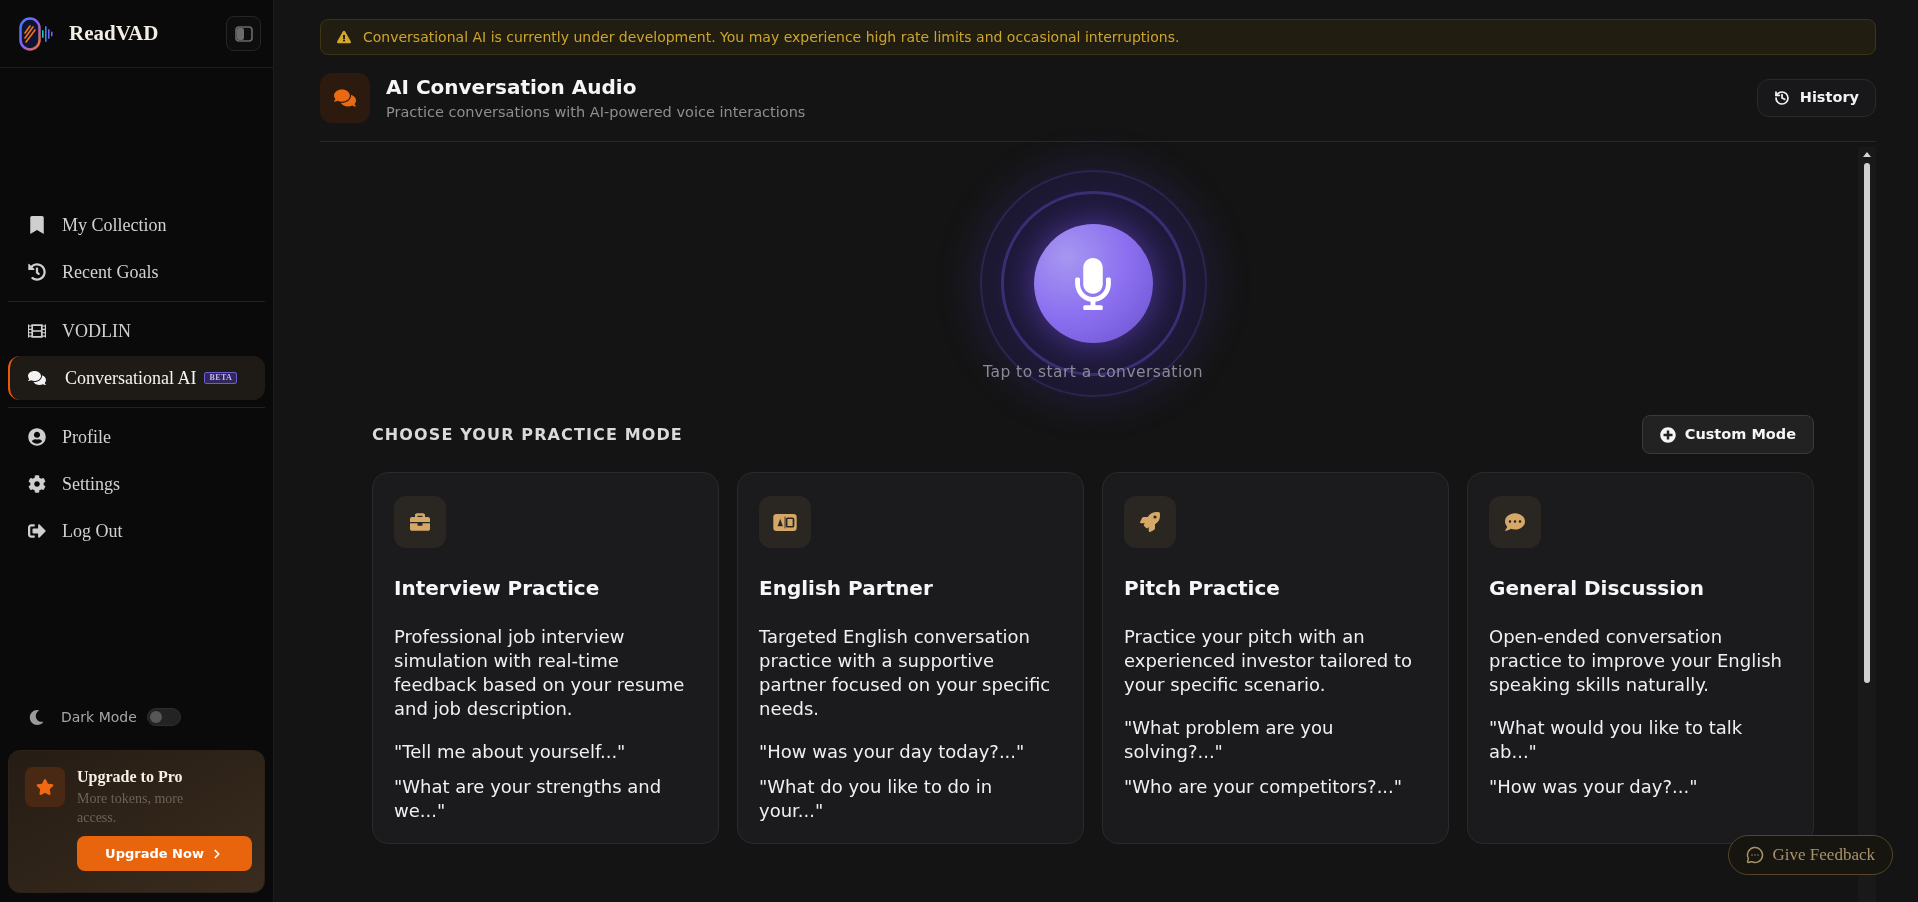 The height and width of the screenshot is (902, 1918). Describe the element at coordinates (420, 522) in the screenshot. I see `briefcase-icon` at that location.